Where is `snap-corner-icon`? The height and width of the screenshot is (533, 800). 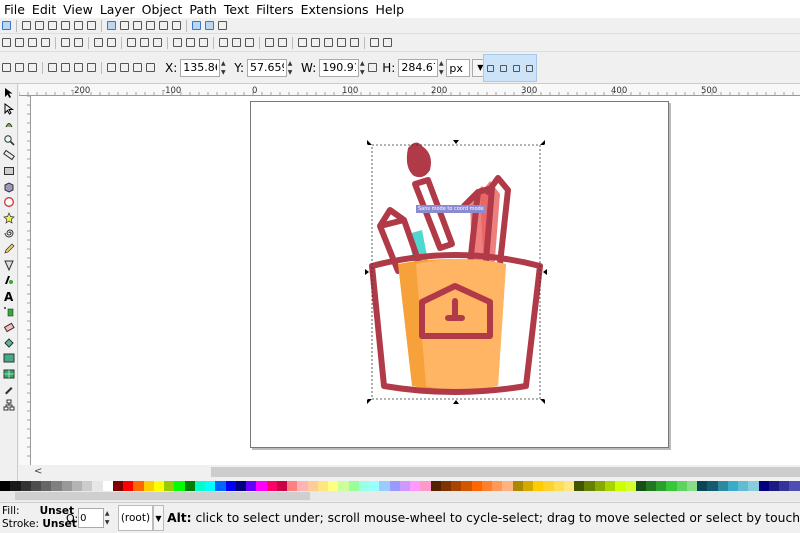 snap-corner-icon is located at coordinates (52, 25).